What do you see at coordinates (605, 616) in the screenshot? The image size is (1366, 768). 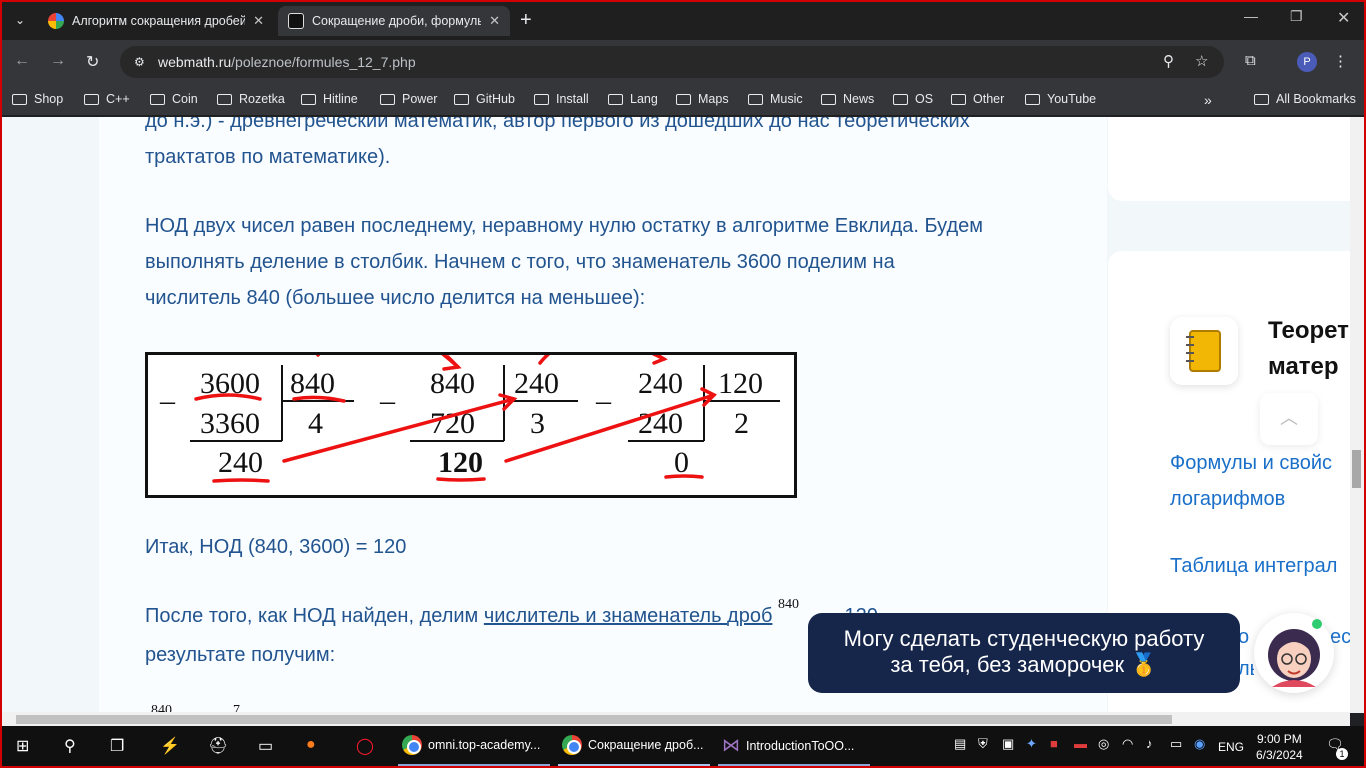 I see `numerator-denominator-link: числитель и знаменатель` at bounding box center [605, 616].